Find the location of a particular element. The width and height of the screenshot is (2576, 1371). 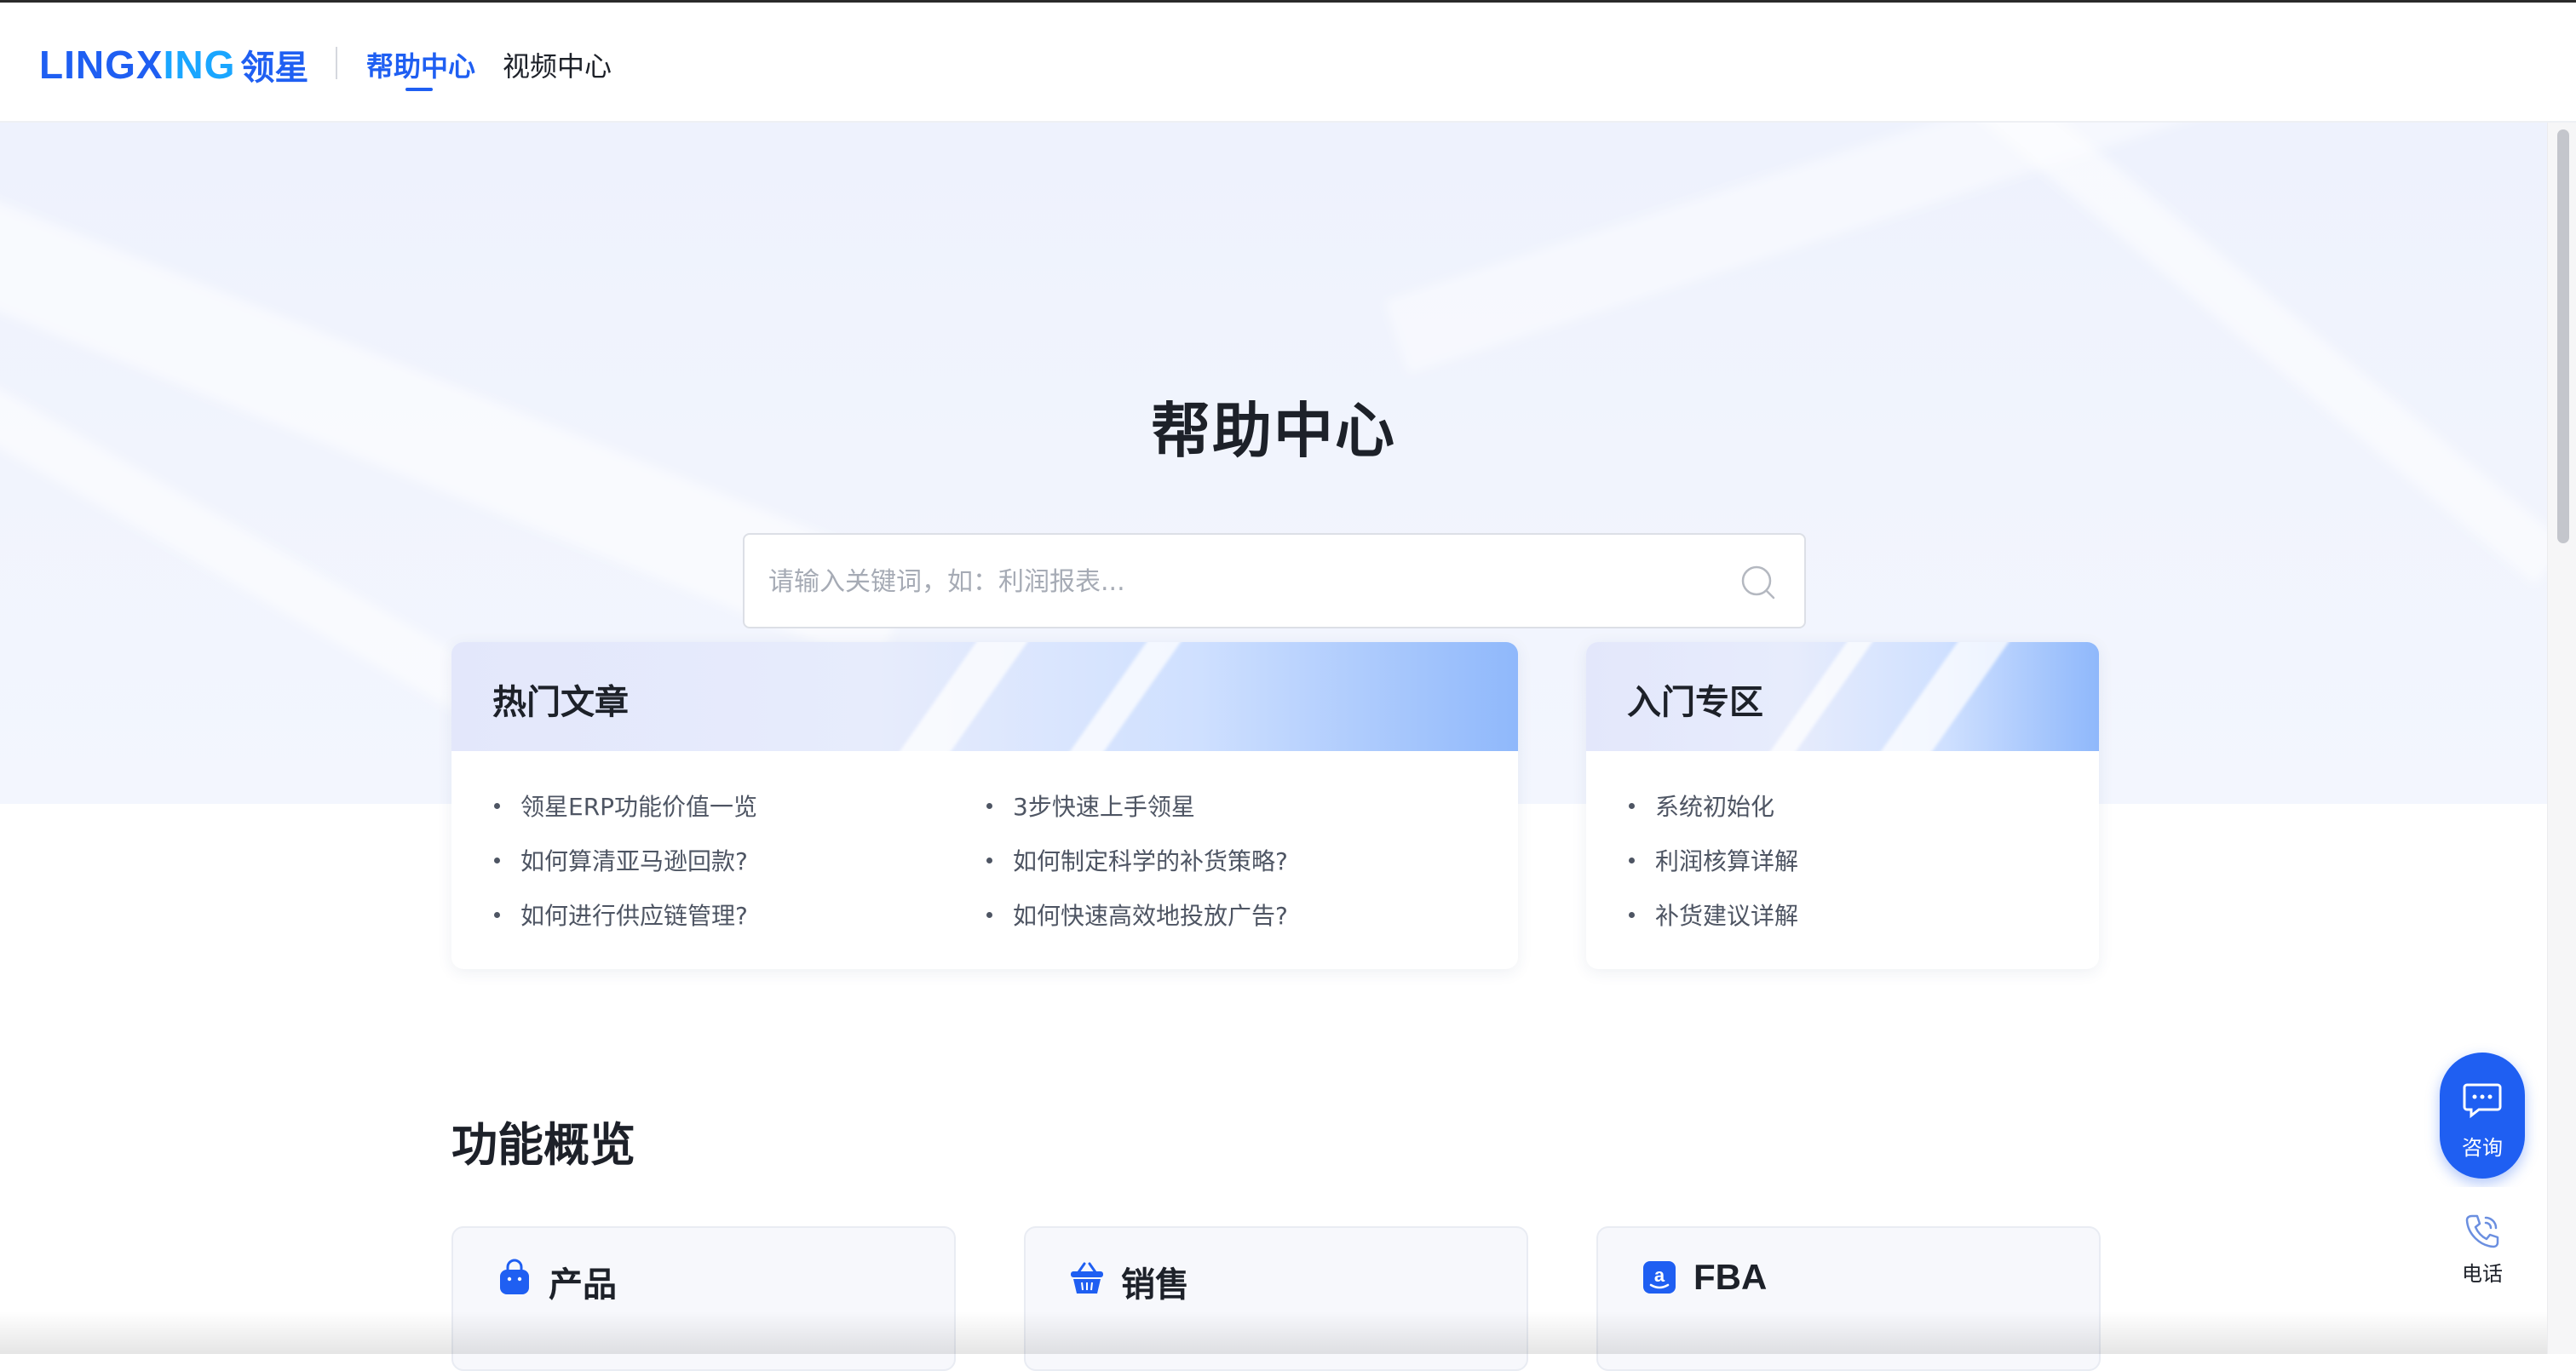

basket-icon is located at coordinates (1087, 1278).